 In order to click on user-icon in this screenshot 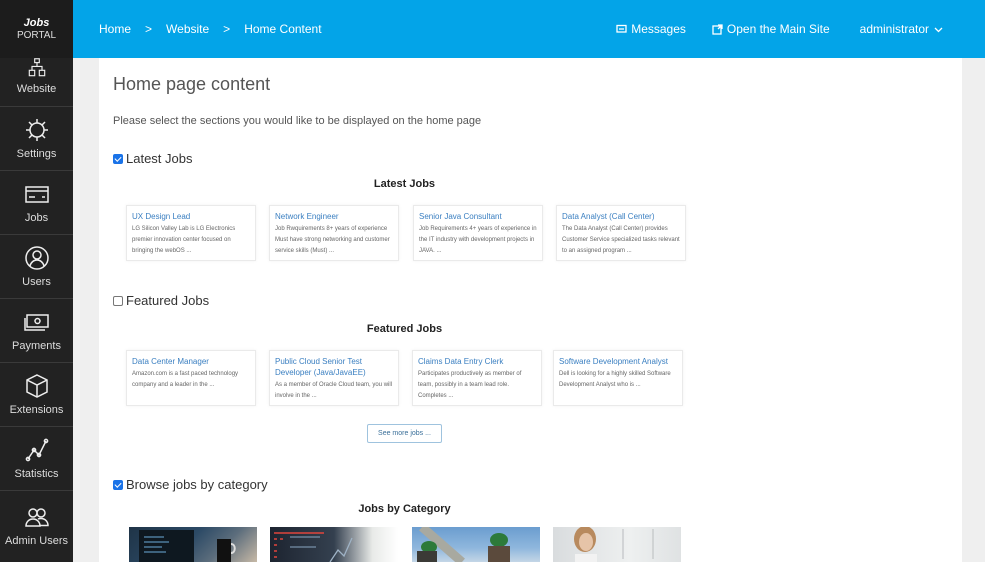, I will do `click(36, 257)`.